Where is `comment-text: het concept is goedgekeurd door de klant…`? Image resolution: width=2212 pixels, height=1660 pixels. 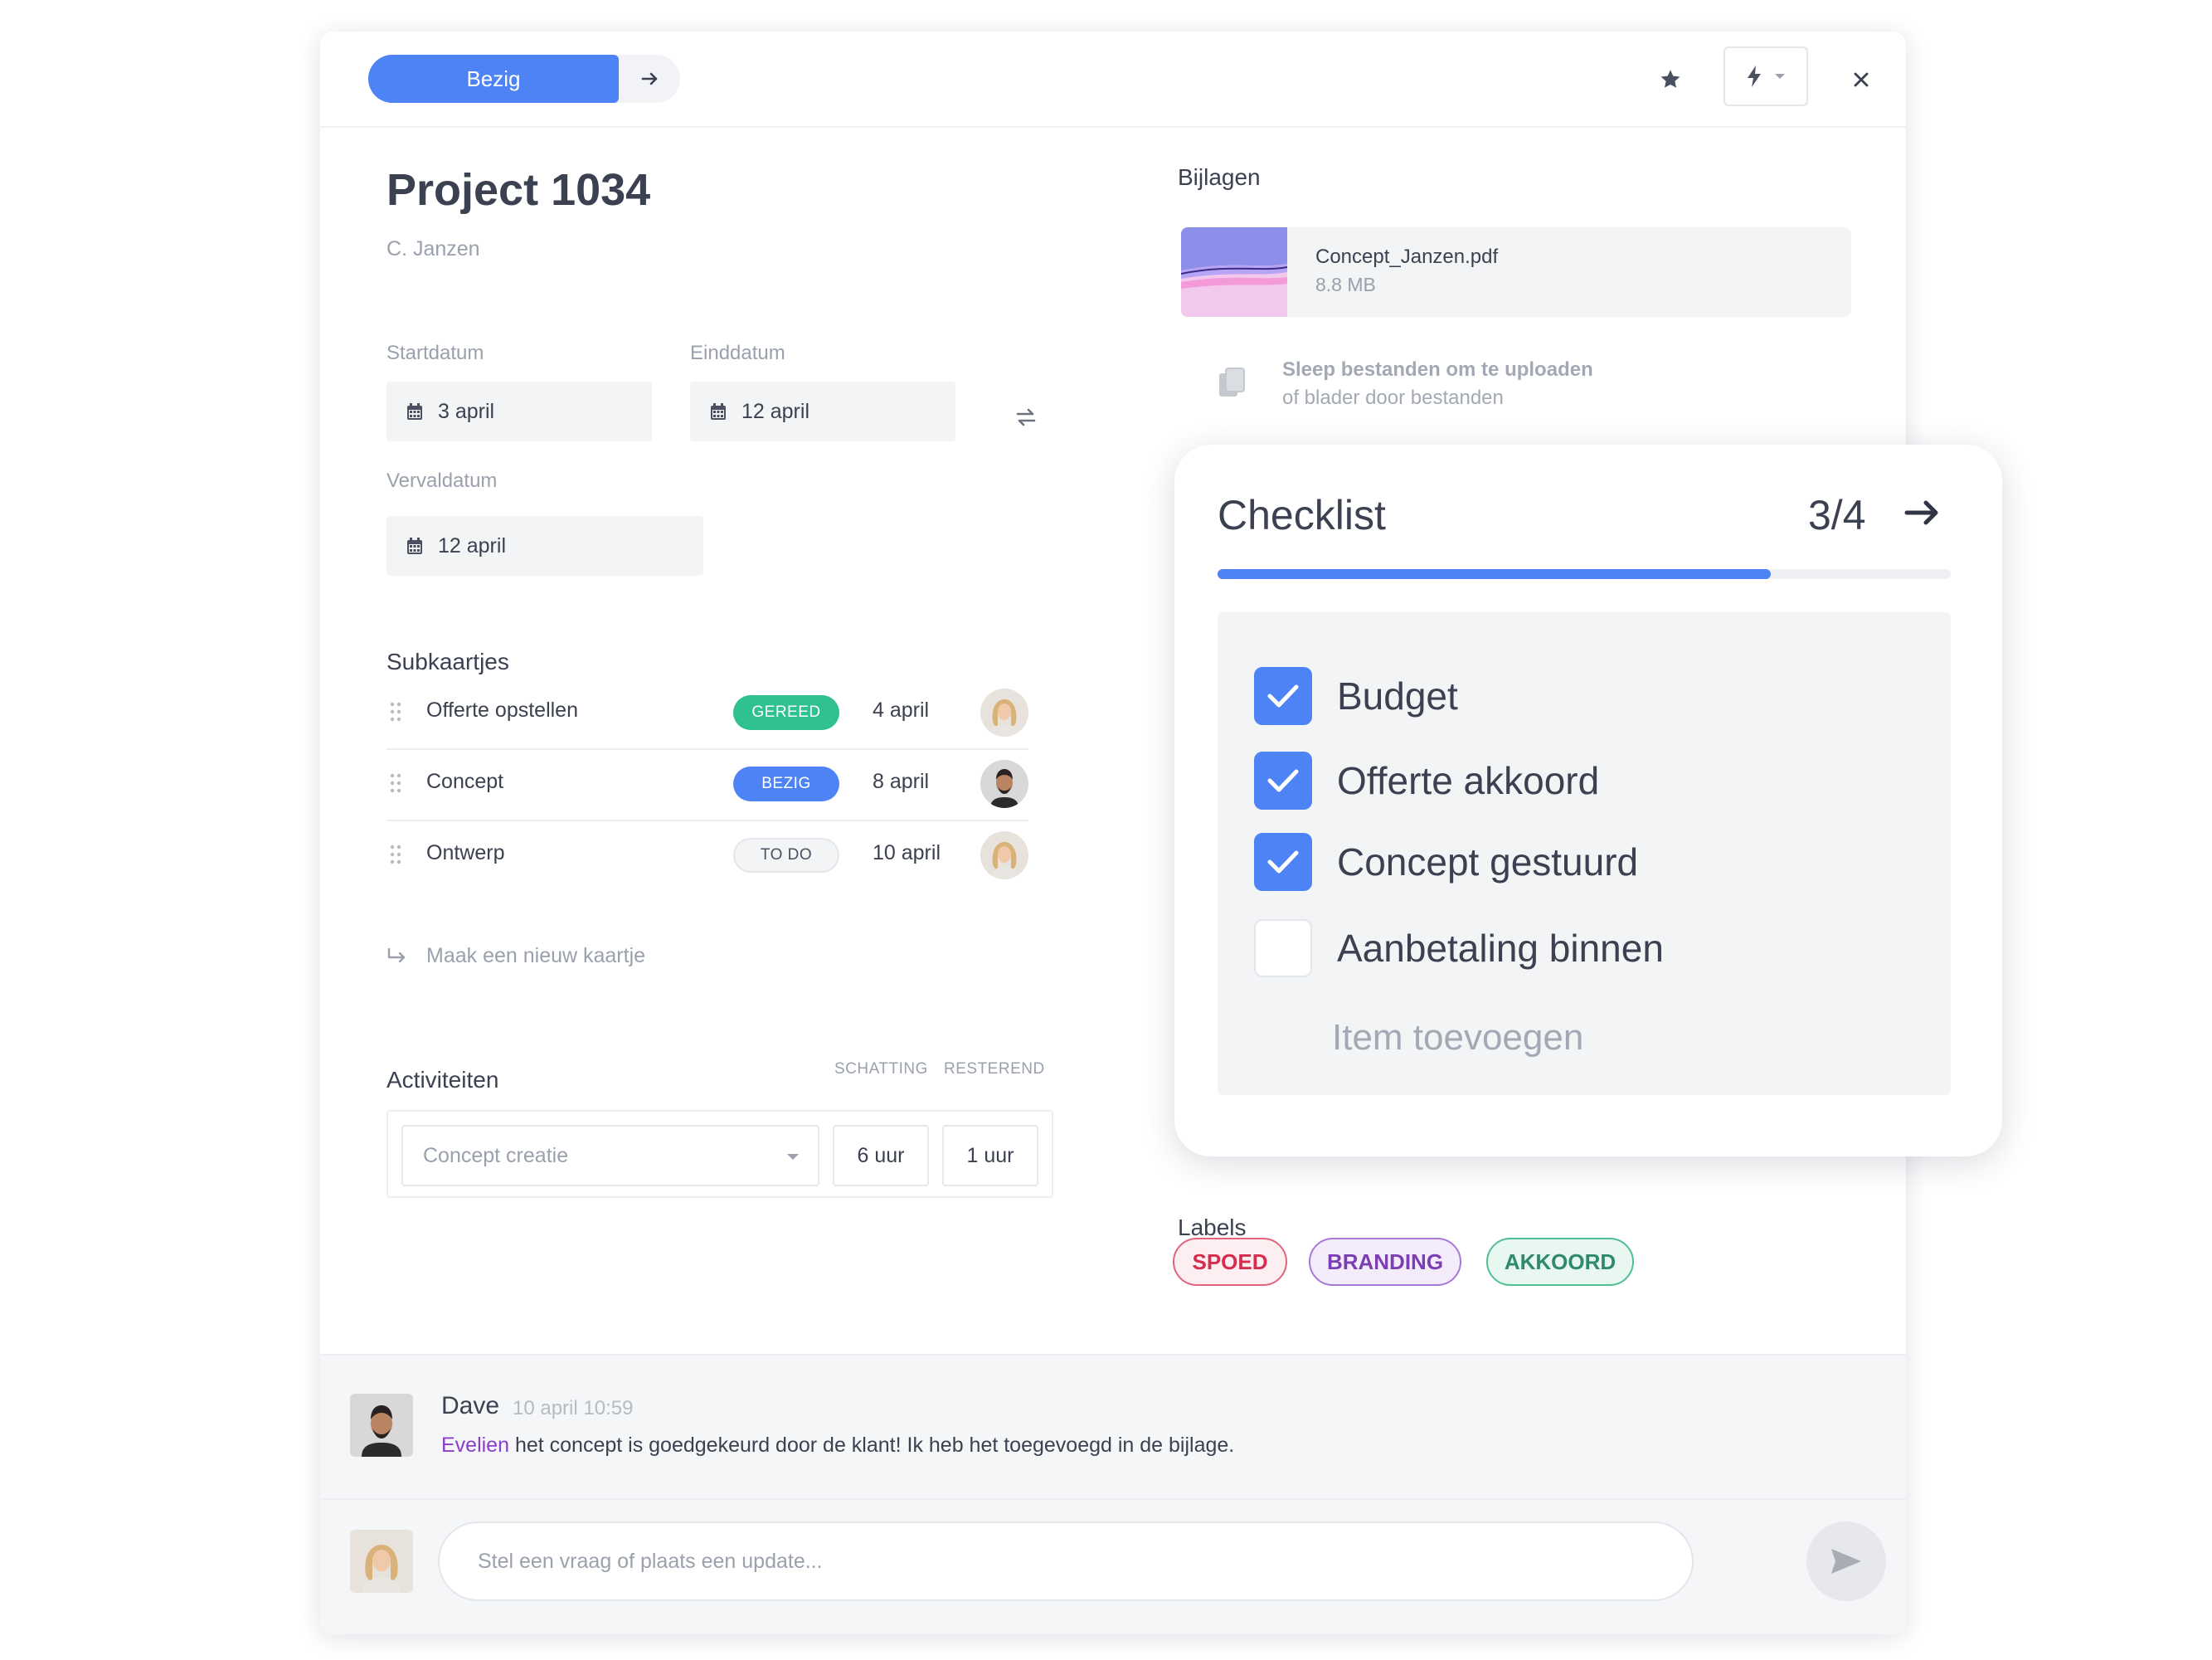 comment-text: het concept is goedgekeurd door de klant… is located at coordinates (872, 1445).